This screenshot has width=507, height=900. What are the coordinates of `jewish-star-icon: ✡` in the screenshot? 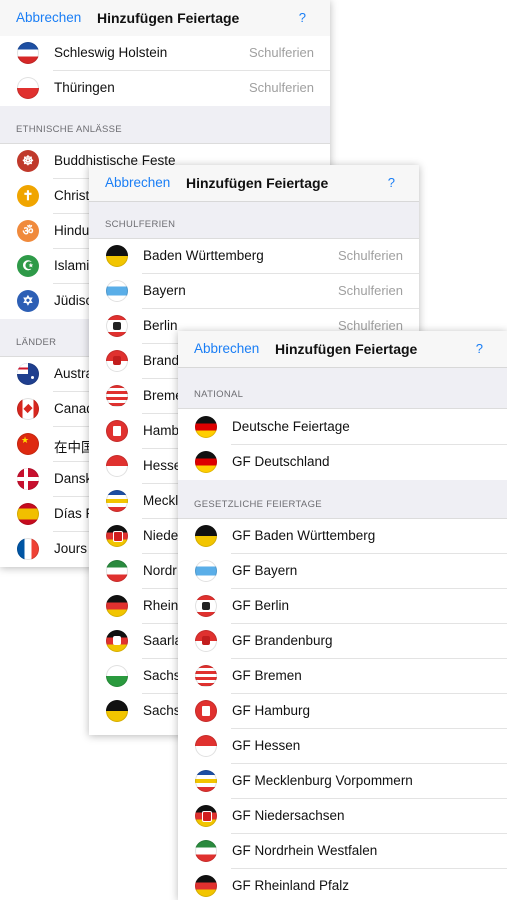 It's located at (28, 301).